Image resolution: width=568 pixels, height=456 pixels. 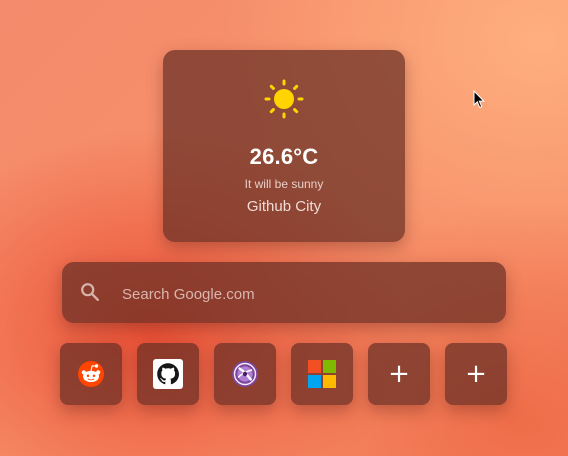 I want to click on shortcut-reddit, so click(x=91, y=374).